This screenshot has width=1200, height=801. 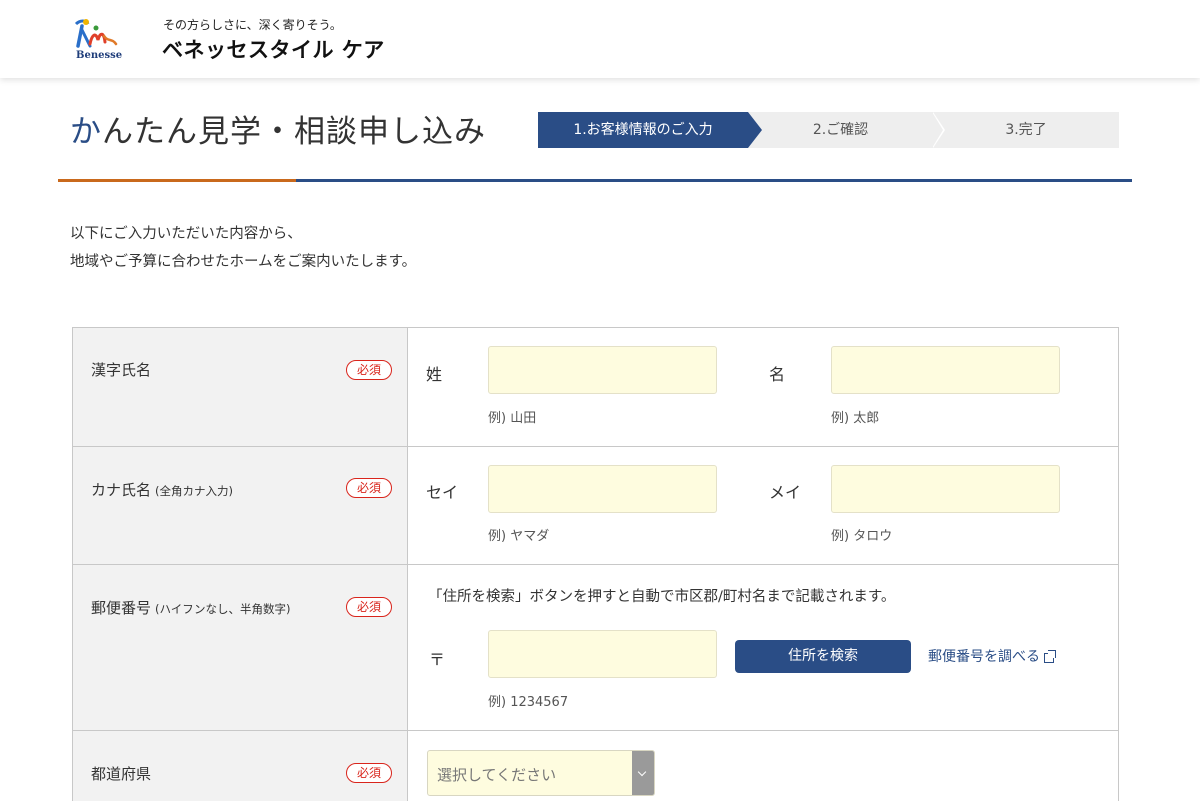 What do you see at coordinates (252, 25) in the screenshot?
I see `tagline: その方らしさに、深く寄りそう。` at bounding box center [252, 25].